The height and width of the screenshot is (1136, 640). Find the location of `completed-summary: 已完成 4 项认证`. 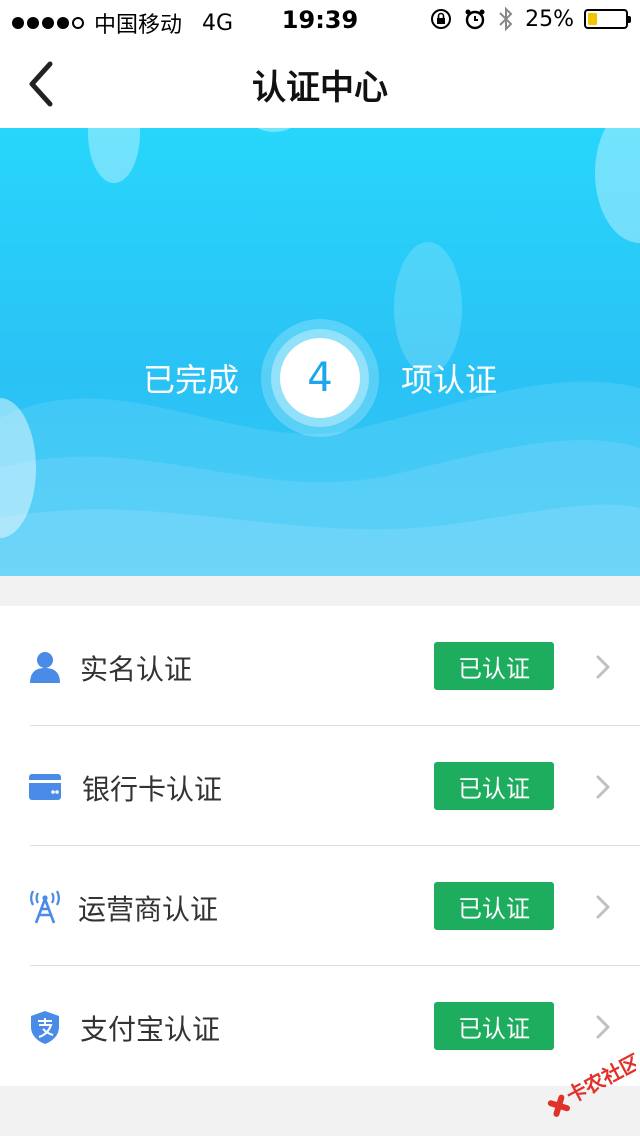

completed-summary: 已完成 4 项认证 is located at coordinates (320, 378).